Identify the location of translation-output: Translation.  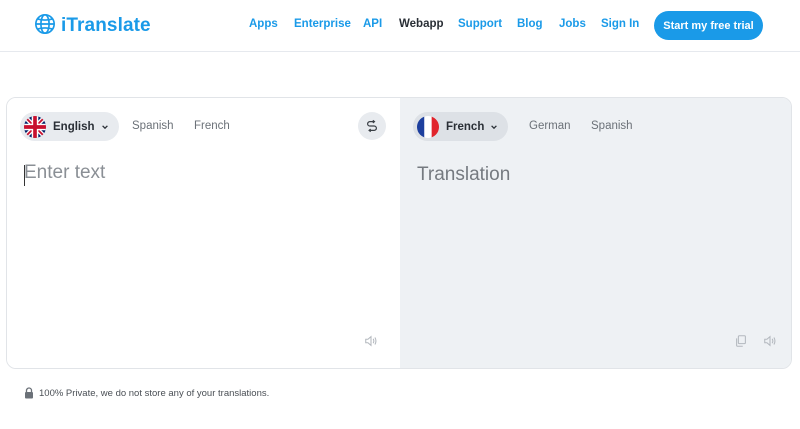
(464, 174).